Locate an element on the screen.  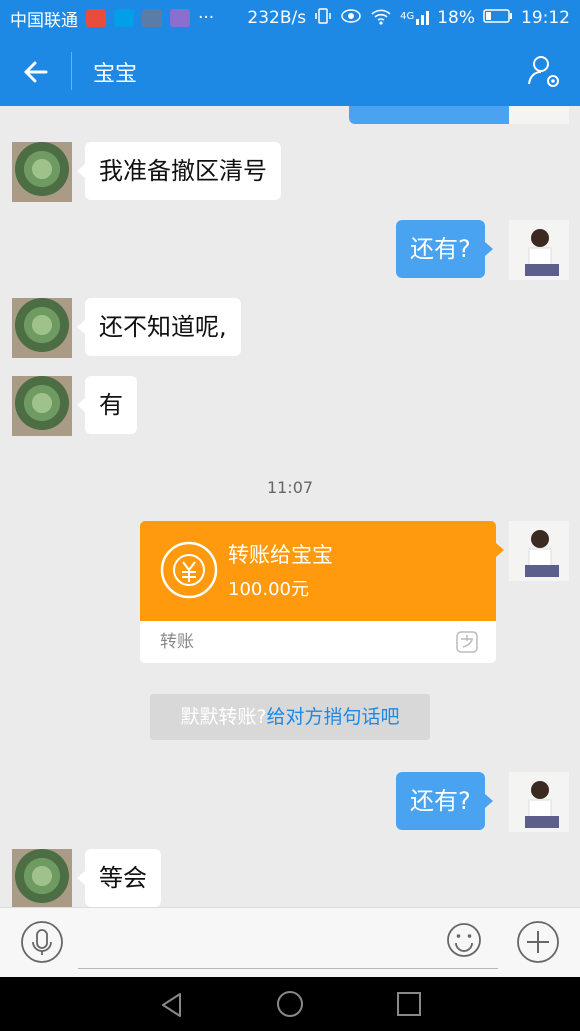
person-settings-icon is located at coordinates (543, 71).